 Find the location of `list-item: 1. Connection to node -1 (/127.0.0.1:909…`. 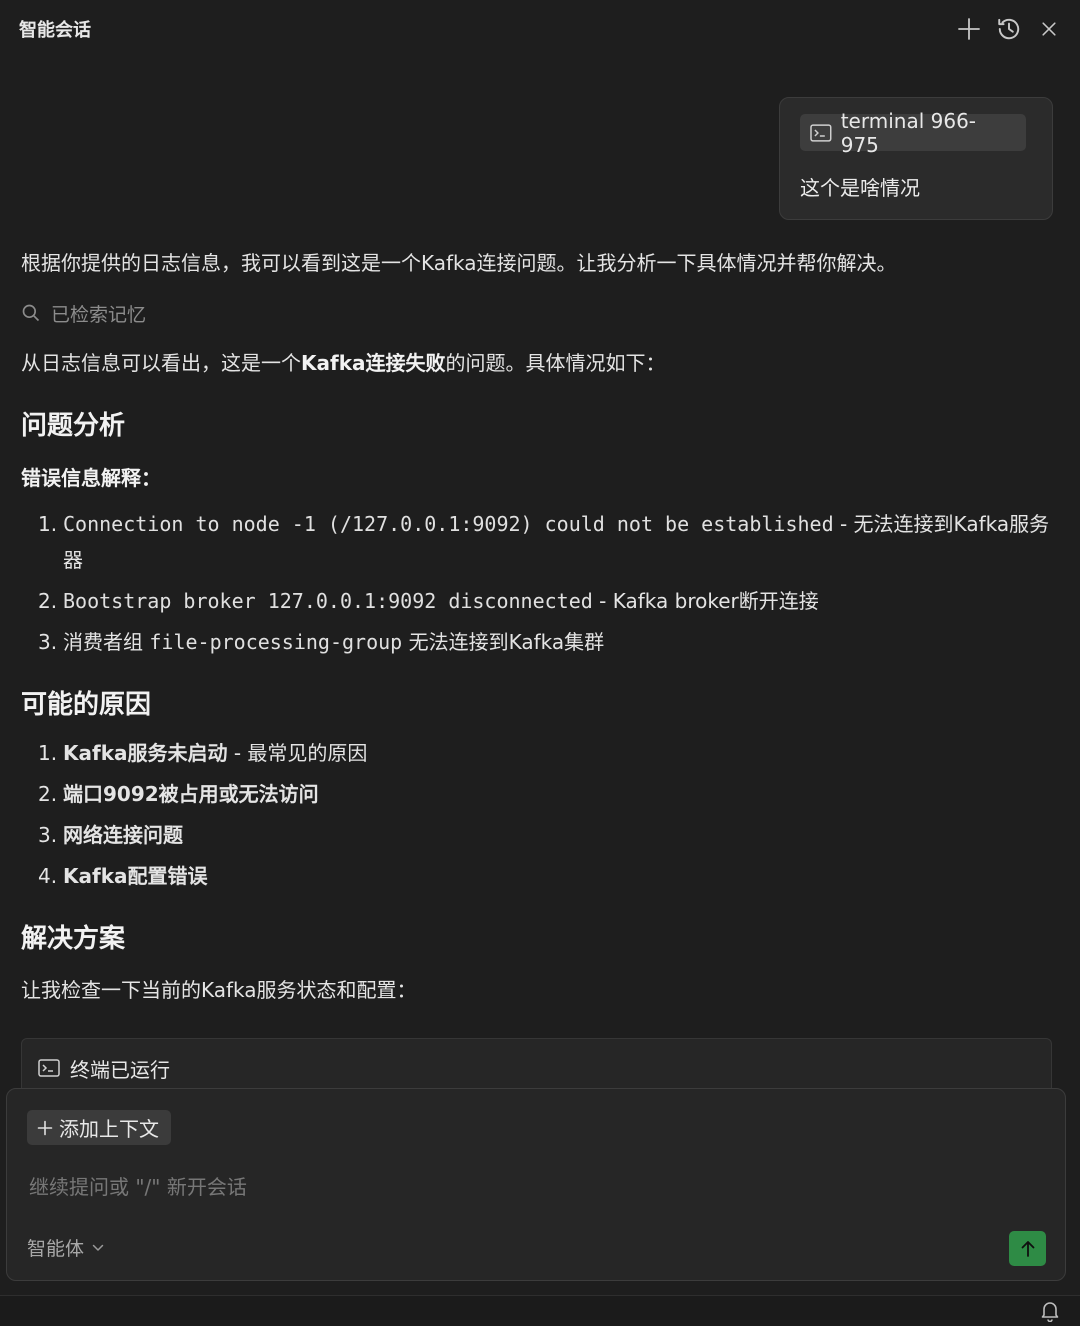

list-item: 1. Connection to node -1 (/127.0.0.1:909… is located at coordinates (544, 542).